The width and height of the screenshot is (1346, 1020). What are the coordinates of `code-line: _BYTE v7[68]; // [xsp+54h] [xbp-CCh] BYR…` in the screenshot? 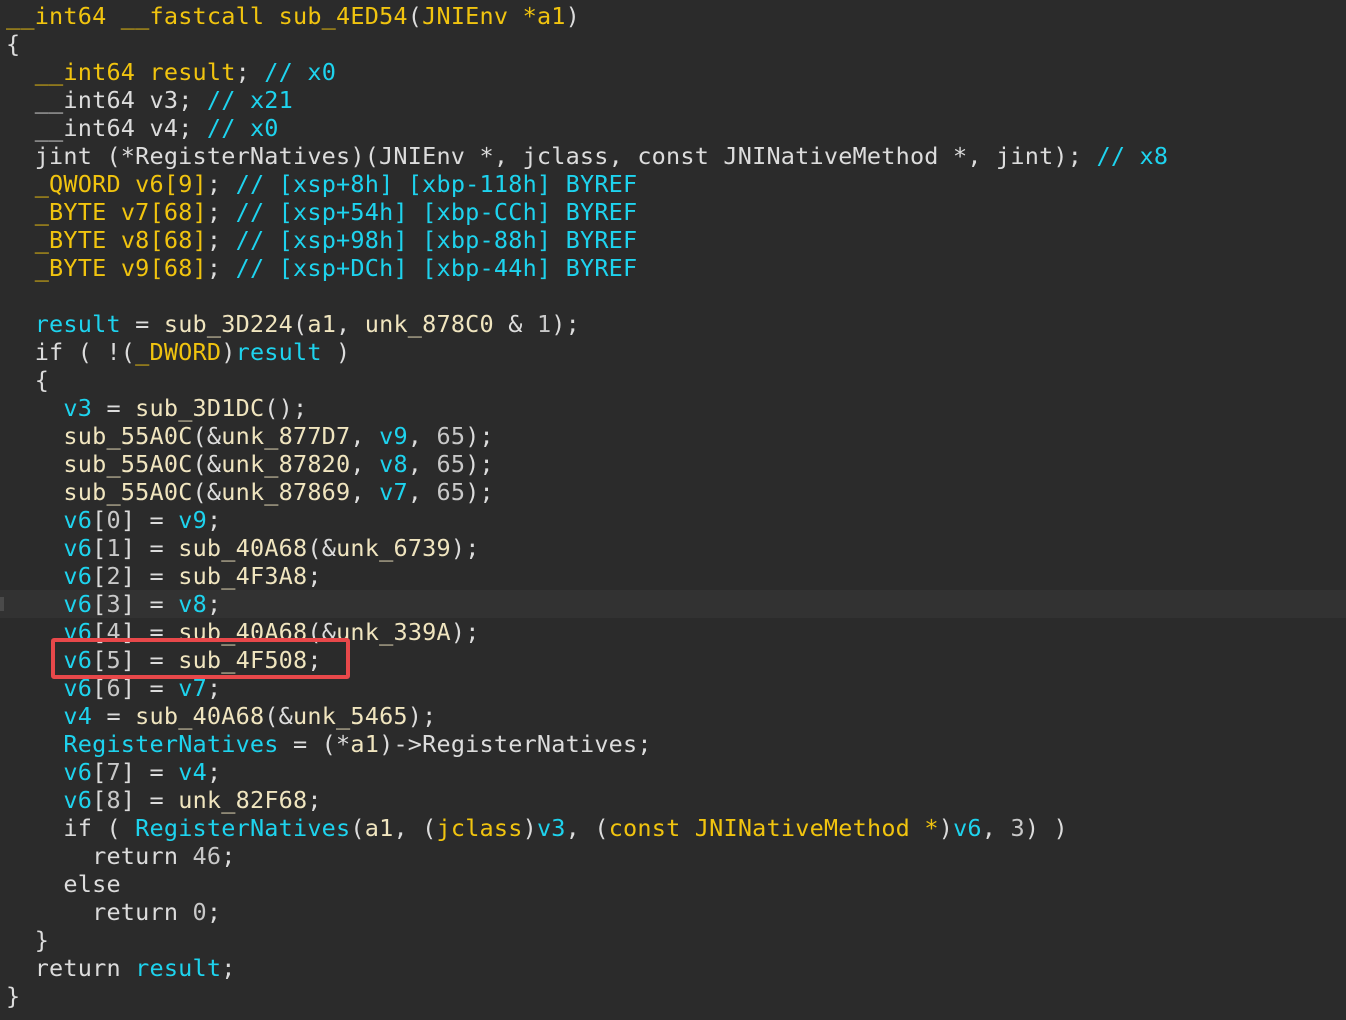 It's located at (321, 212).